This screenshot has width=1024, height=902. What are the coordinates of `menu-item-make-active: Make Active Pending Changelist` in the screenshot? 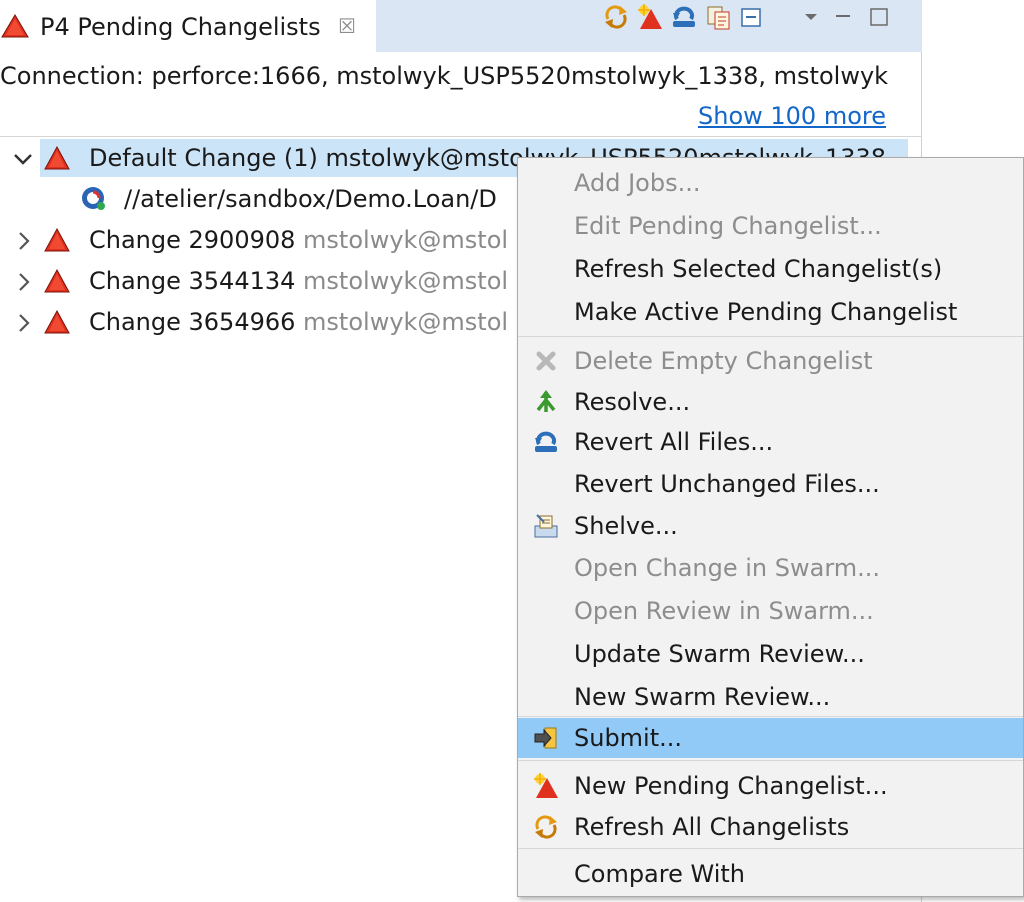 It's located at (770, 312).